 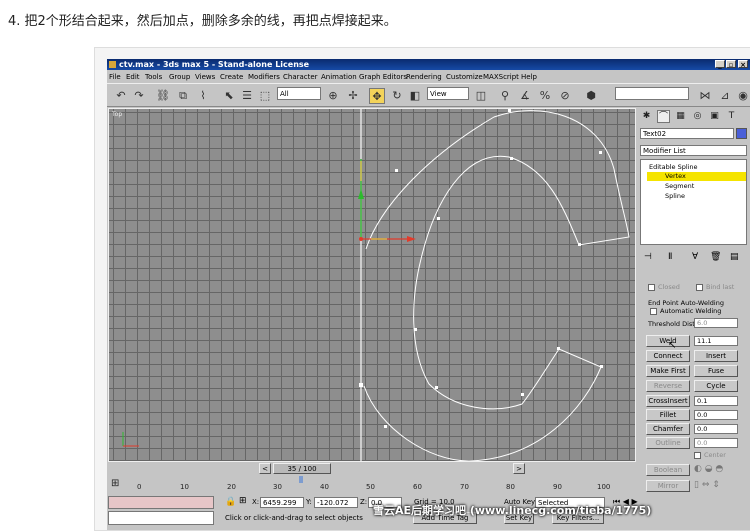 What do you see at coordinates (339, 77) in the screenshot?
I see `menu-animation: Animation` at bounding box center [339, 77].